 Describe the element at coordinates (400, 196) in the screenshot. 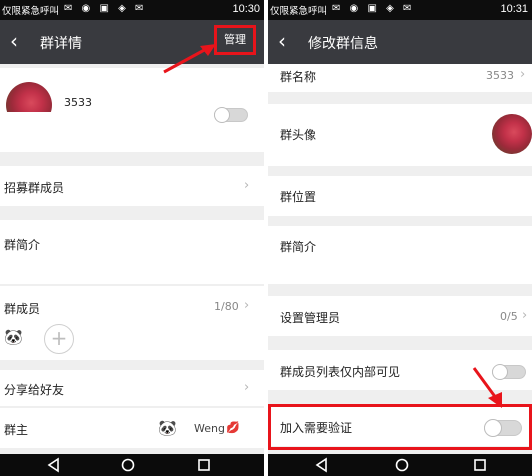

I see `group-location-row: 群位置` at that location.